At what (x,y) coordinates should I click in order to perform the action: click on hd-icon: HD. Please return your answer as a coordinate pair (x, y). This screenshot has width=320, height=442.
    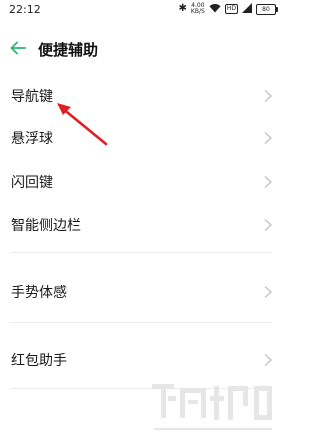
    Looking at the image, I should click on (231, 9).